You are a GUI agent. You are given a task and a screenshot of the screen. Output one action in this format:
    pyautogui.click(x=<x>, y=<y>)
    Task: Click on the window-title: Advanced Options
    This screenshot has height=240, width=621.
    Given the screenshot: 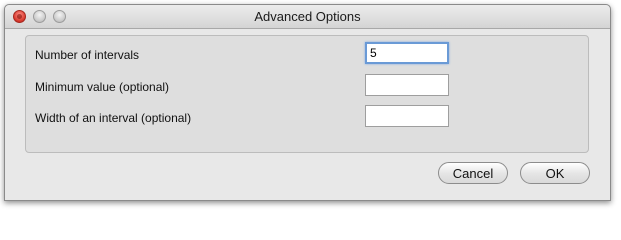 What is the action you would take?
    pyautogui.click(x=307, y=16)
    